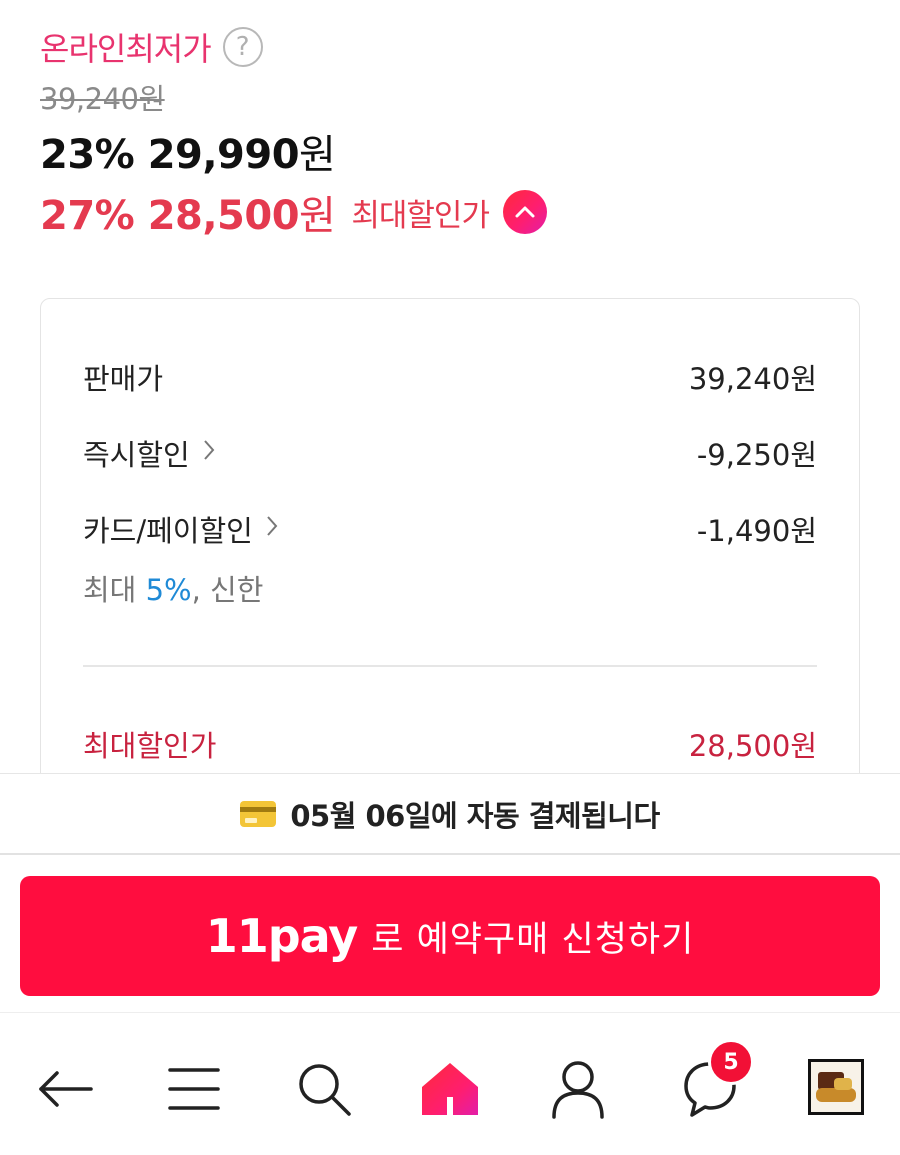 This screenshot has width=900, height=1155. I want to click on collapse-button, so click(524, 212).